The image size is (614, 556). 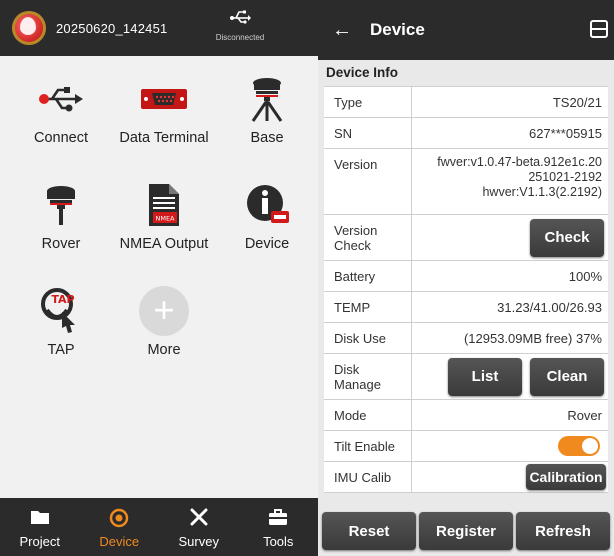 What do you see at coordinates (40, 527) in the screenshot?
I see `nav-project: Project` at bounding box center [40, 527].